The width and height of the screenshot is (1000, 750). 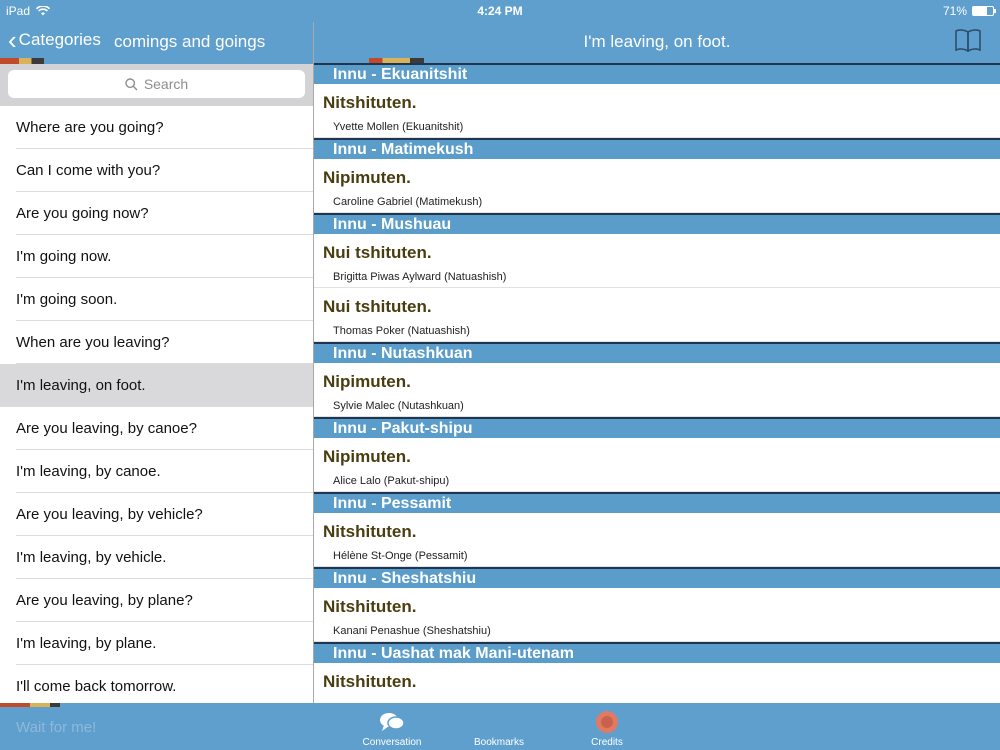 What do you see at coordinates (391, 481) in the screenshot?
I see `speaker-name: Alice Lalo (Pakut-shipu)` at bounding box center [391, 481].